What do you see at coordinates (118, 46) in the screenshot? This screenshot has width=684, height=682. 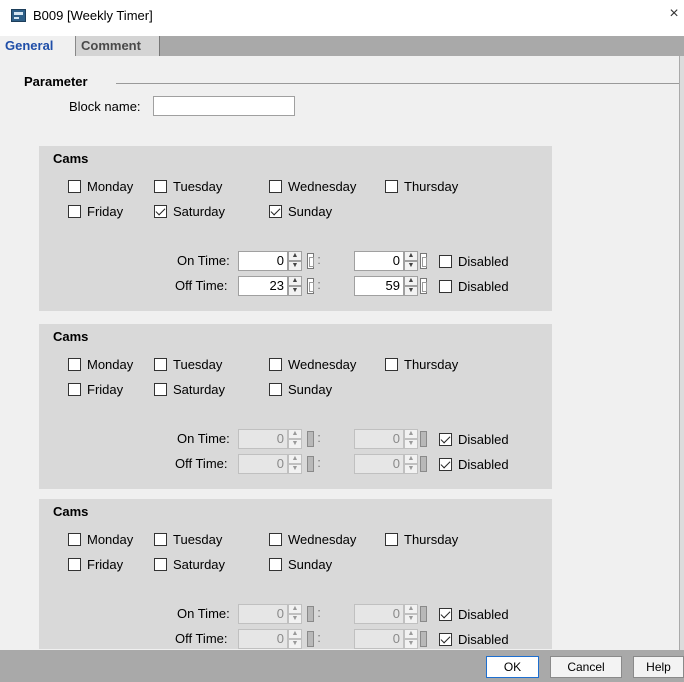 I see `tab-comment: Comment` at bounding box center [118, 46].